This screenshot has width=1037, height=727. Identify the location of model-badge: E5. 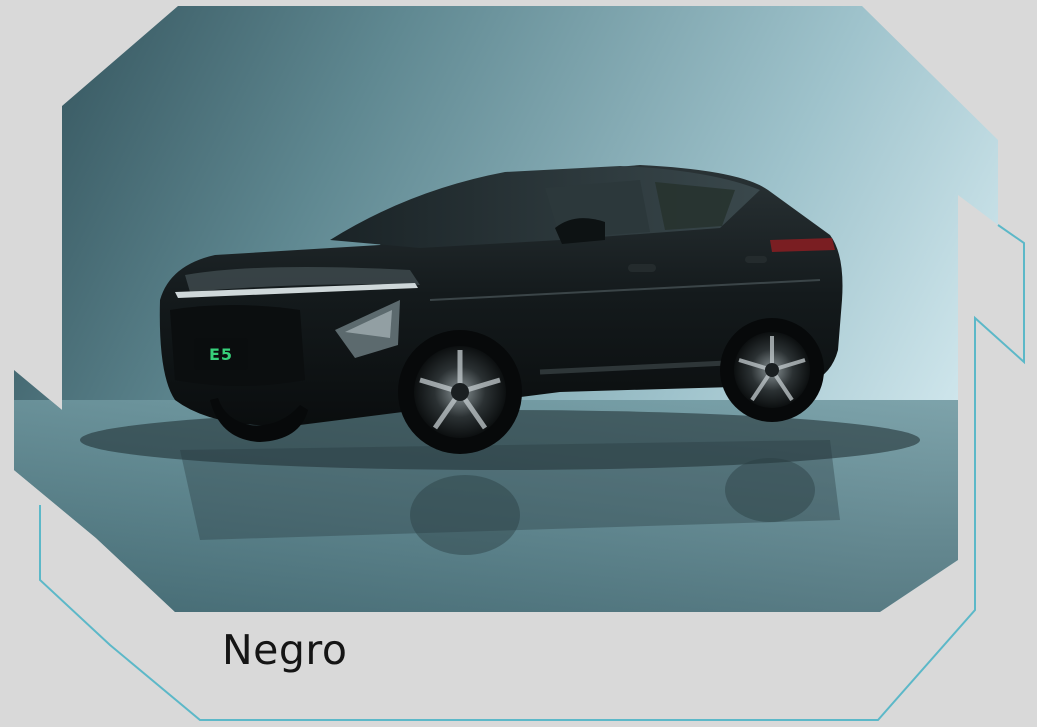
(221, 354).